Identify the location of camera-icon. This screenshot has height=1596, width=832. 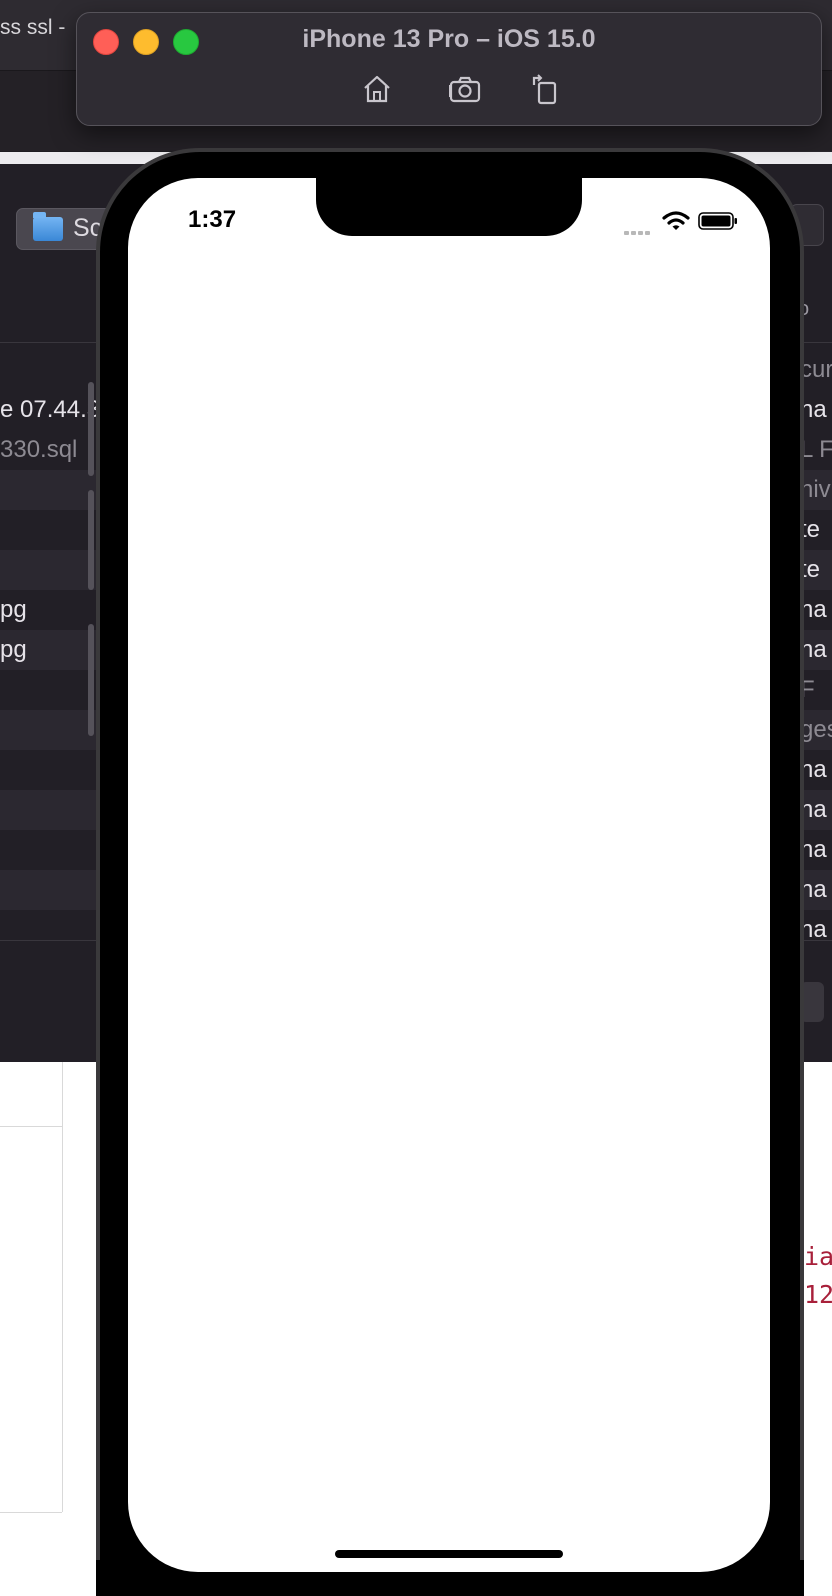
(465, 89).